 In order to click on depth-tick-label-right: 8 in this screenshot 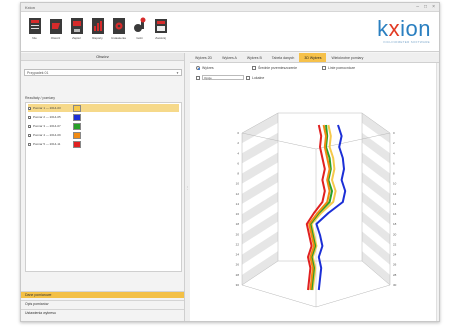, I will do `click(394, 174)`.